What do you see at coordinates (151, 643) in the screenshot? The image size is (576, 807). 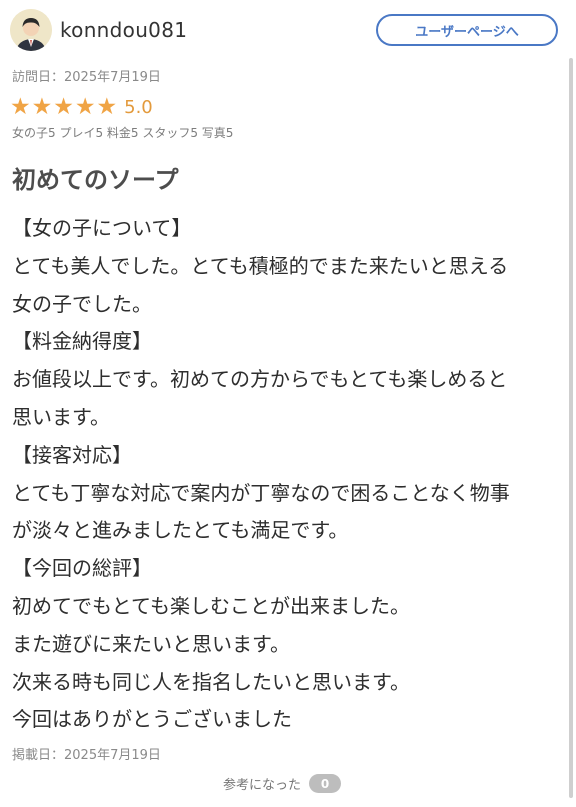 I see `review-line: また遊びに来たいと思います。` at bounding box center [151, 643].